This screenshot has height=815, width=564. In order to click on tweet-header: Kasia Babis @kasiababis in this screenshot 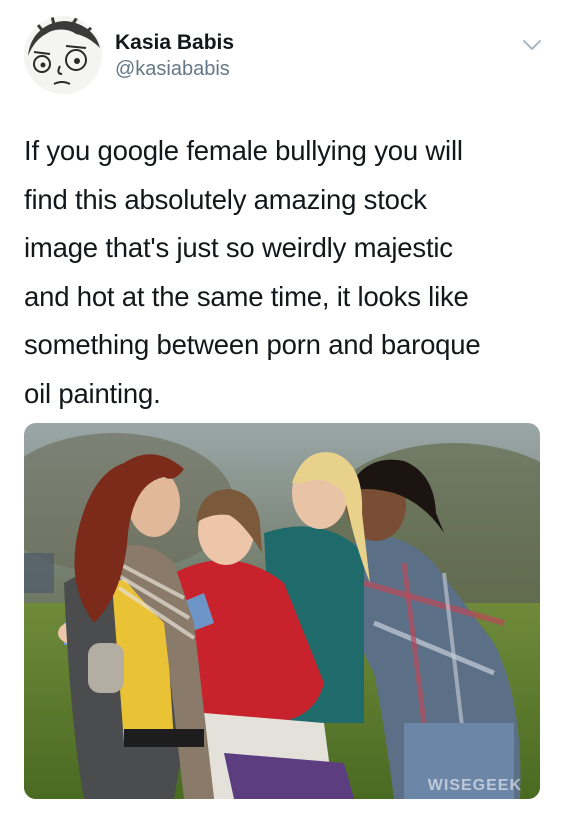, I will do `click(284, 56)`.